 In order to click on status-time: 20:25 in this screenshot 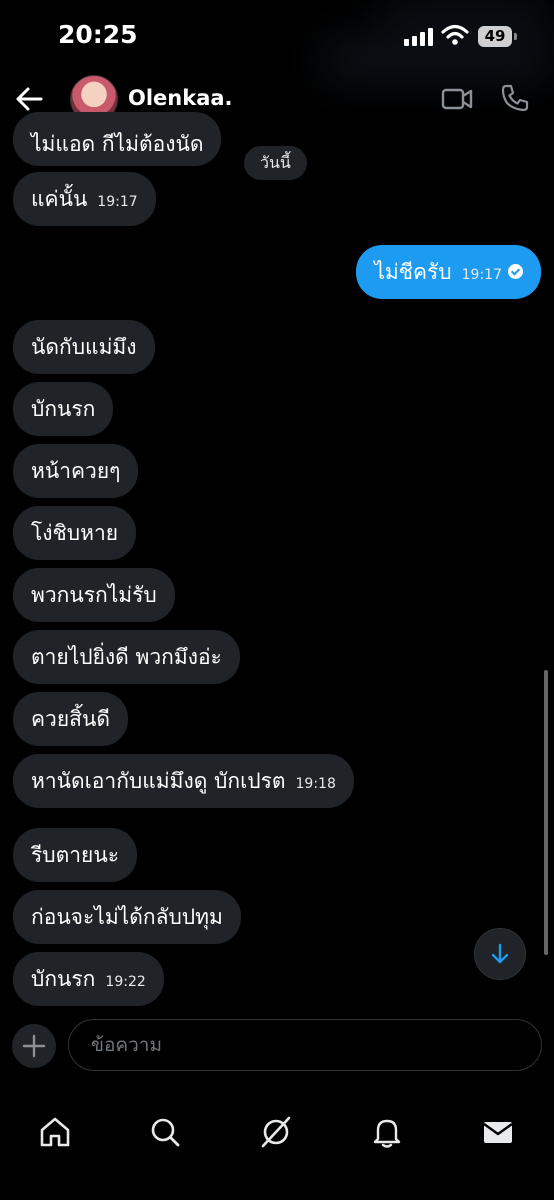, I will do `click(98, 34)`.